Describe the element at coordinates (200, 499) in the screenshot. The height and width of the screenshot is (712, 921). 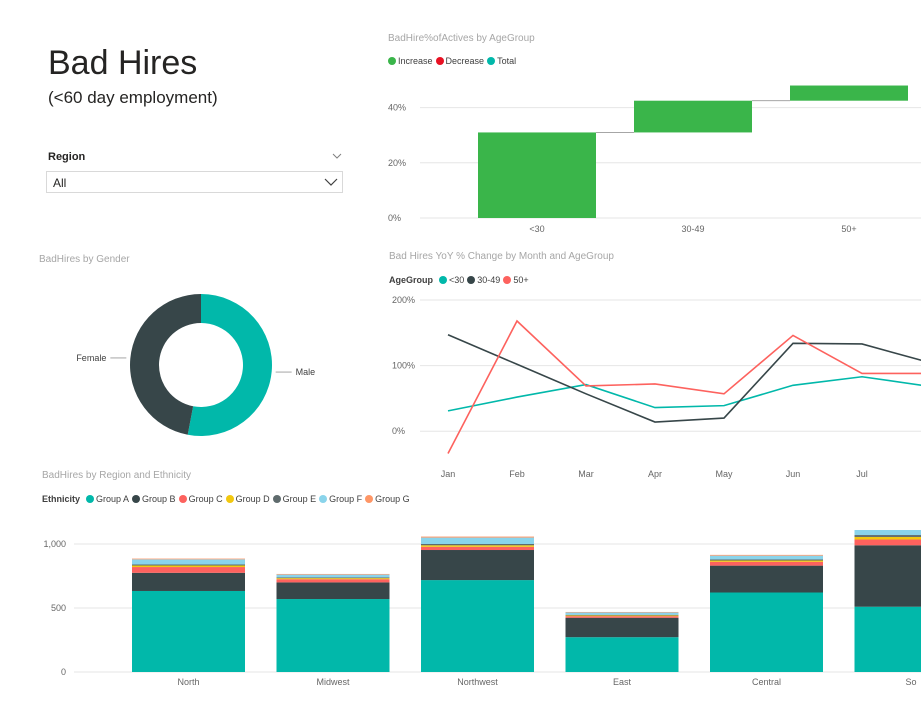
I see `legend-item-group-c: Group C` at that location.